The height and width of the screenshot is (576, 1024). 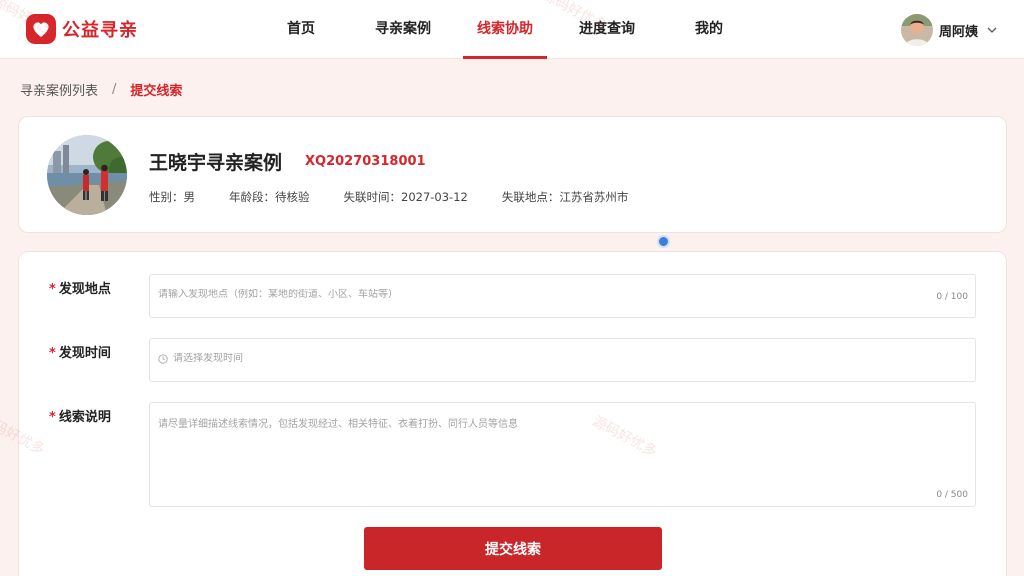 I want to click on clock-icon, so click(x=163, y=359).